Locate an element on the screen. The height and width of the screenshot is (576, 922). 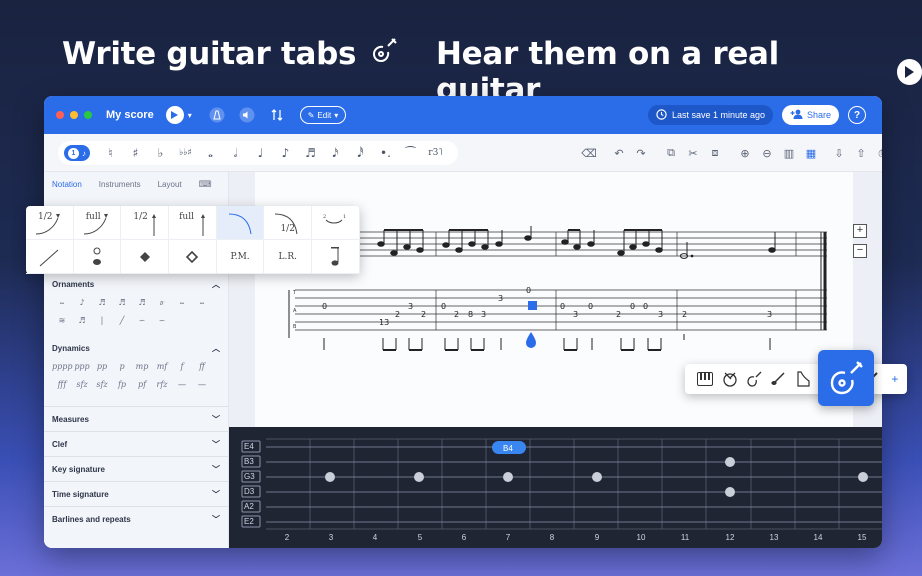
prebend-full-button: full is located at coordinates (193, 223).